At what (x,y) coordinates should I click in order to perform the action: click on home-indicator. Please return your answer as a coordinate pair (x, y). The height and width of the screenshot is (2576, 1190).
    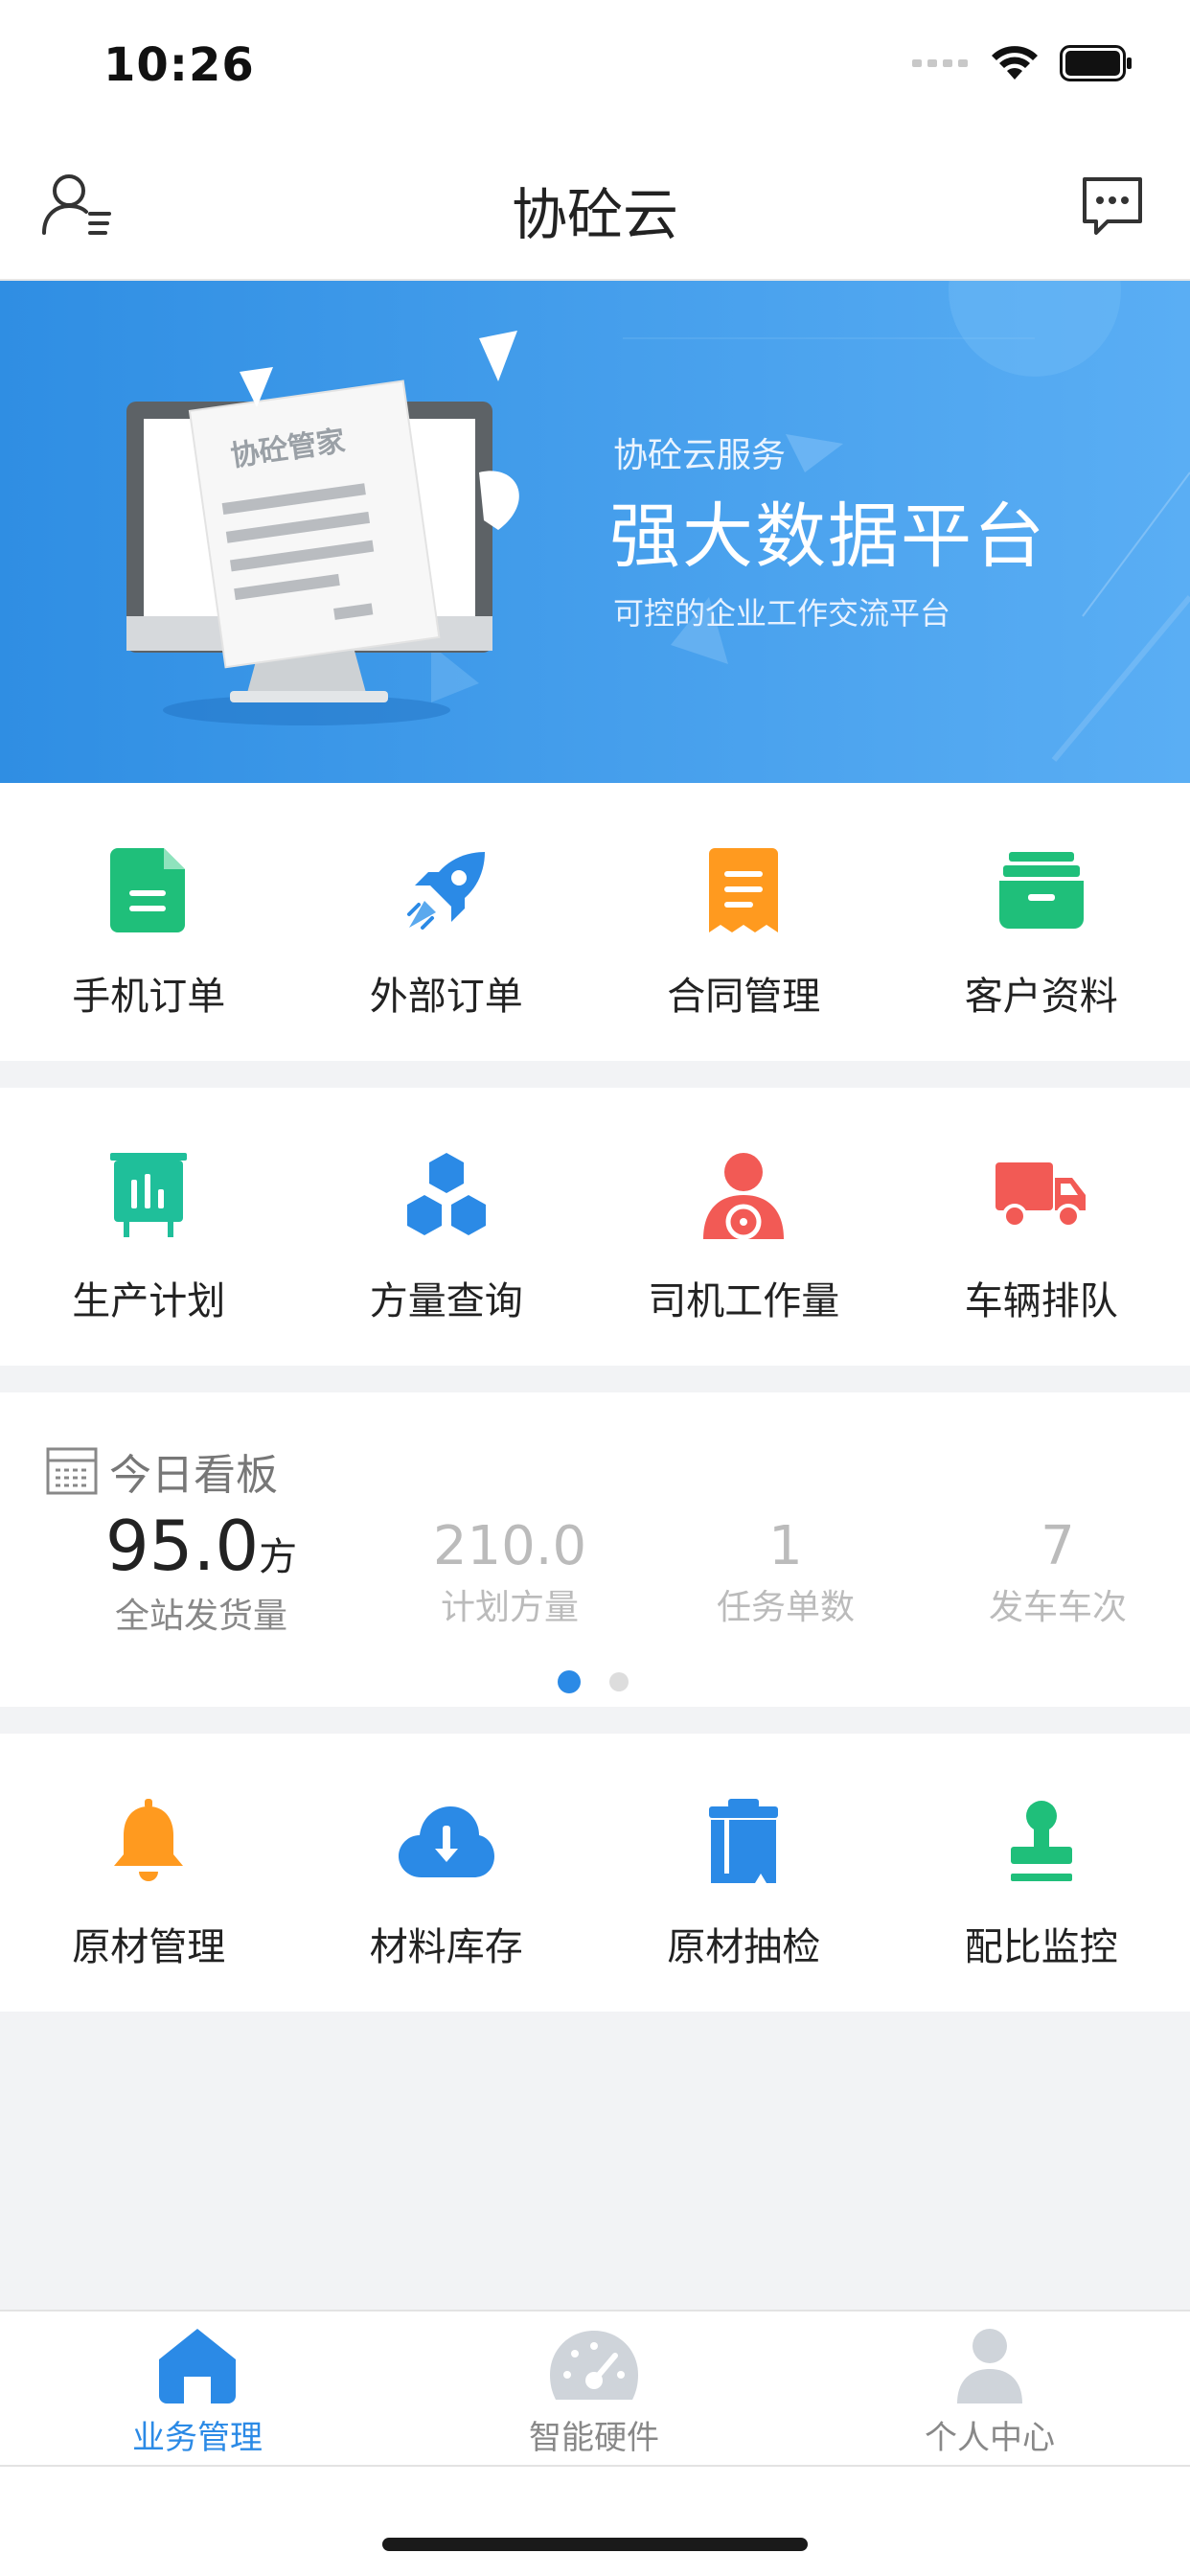
    Looking at the image, I should click on (595, 2544).